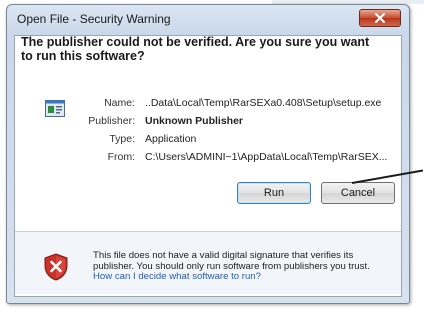 The width and height of the screenshot is (424, 313). Describe the element at coordinates (56, 267) in the screenshot. I see `shield-warning-icon` at that location.